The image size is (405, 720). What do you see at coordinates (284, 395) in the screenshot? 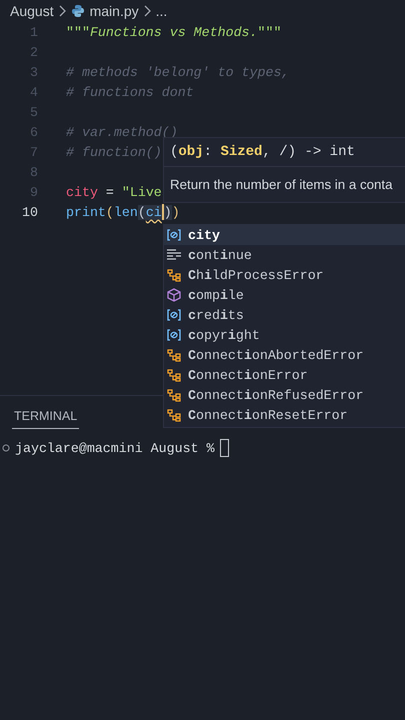
I see `suggestion-item: ConnectionRefusedError` at bounding box center [284, 395].